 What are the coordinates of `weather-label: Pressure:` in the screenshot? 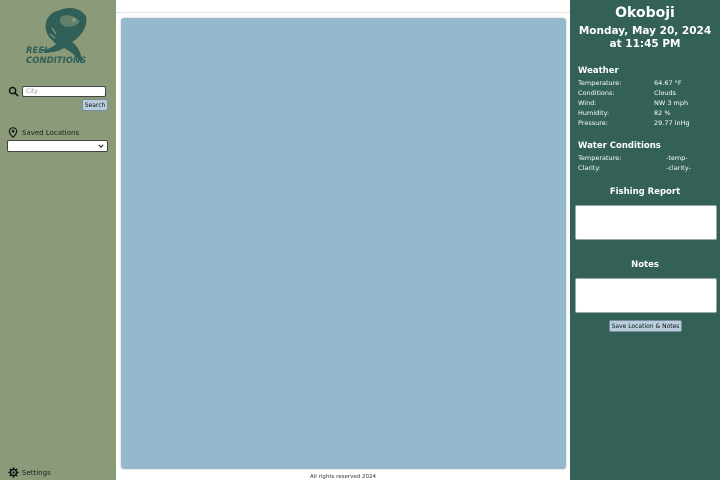 It's located at (593, 123).